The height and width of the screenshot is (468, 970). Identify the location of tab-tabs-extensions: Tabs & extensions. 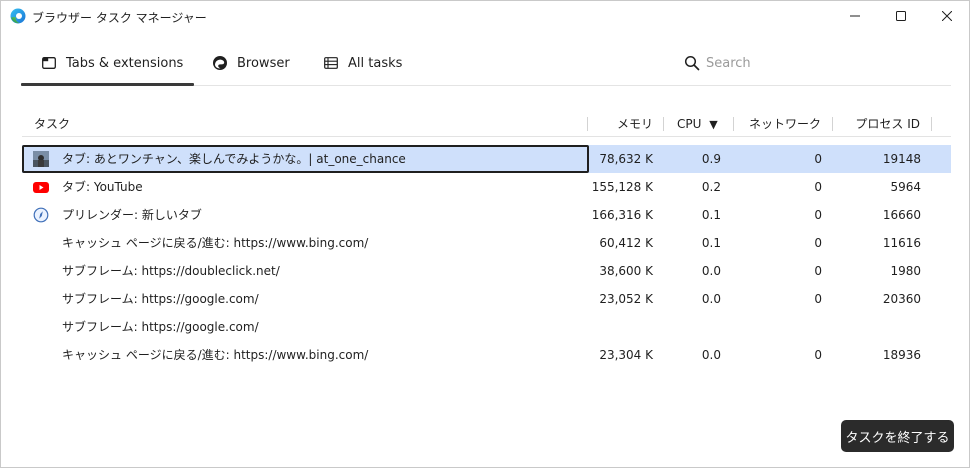
(112, 63).